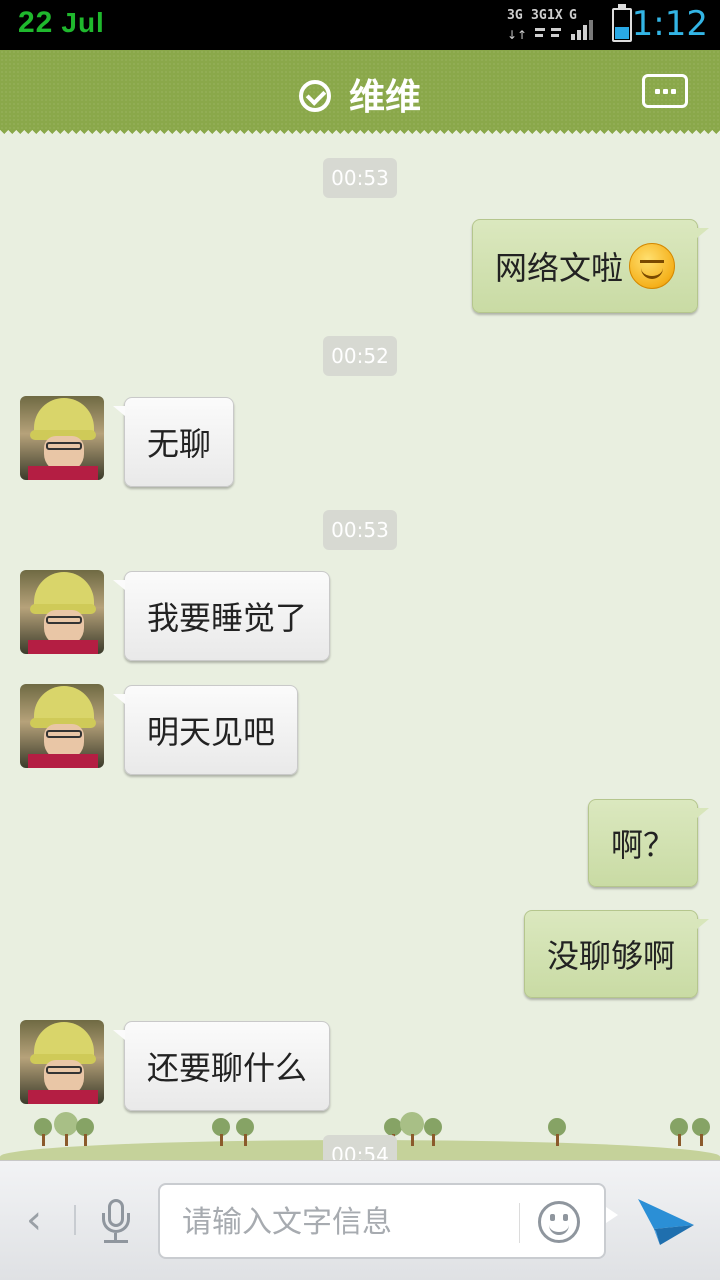 This screenshot has width=720, height=1280. I want to click on message-text: 啊？, so click(642, 845).